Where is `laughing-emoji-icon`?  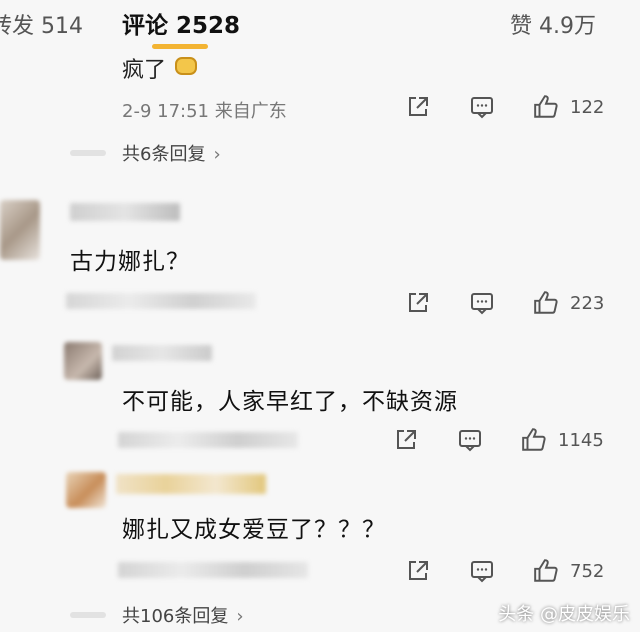
laughing-emoji-icon is located at coordinates (186, 66).